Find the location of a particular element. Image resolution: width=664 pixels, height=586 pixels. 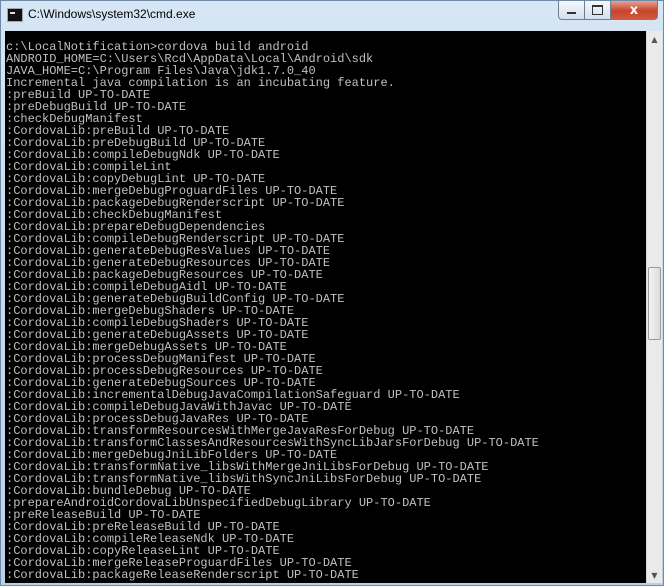

window-title: C:\Windows\system32\cmd.exe is located at coordinates (112, 14).